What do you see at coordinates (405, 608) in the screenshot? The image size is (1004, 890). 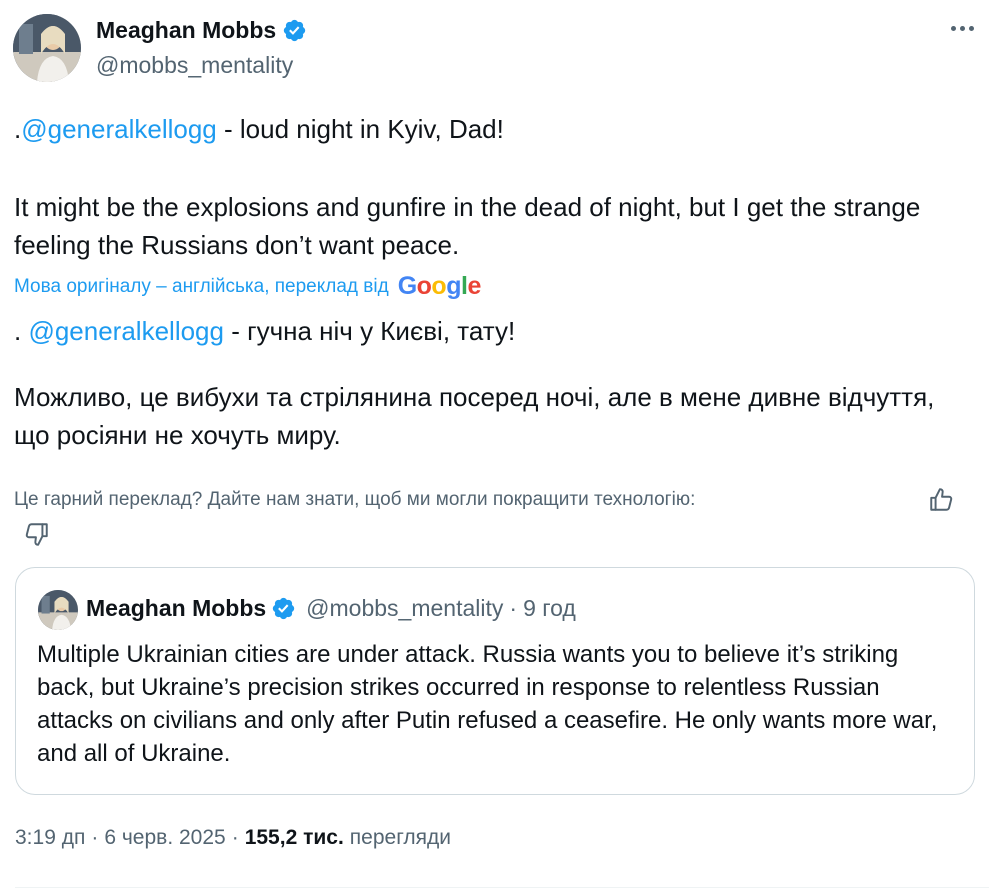 I see `quoted-handle: @mobbs_mentality` at bounding box center [405, 608].